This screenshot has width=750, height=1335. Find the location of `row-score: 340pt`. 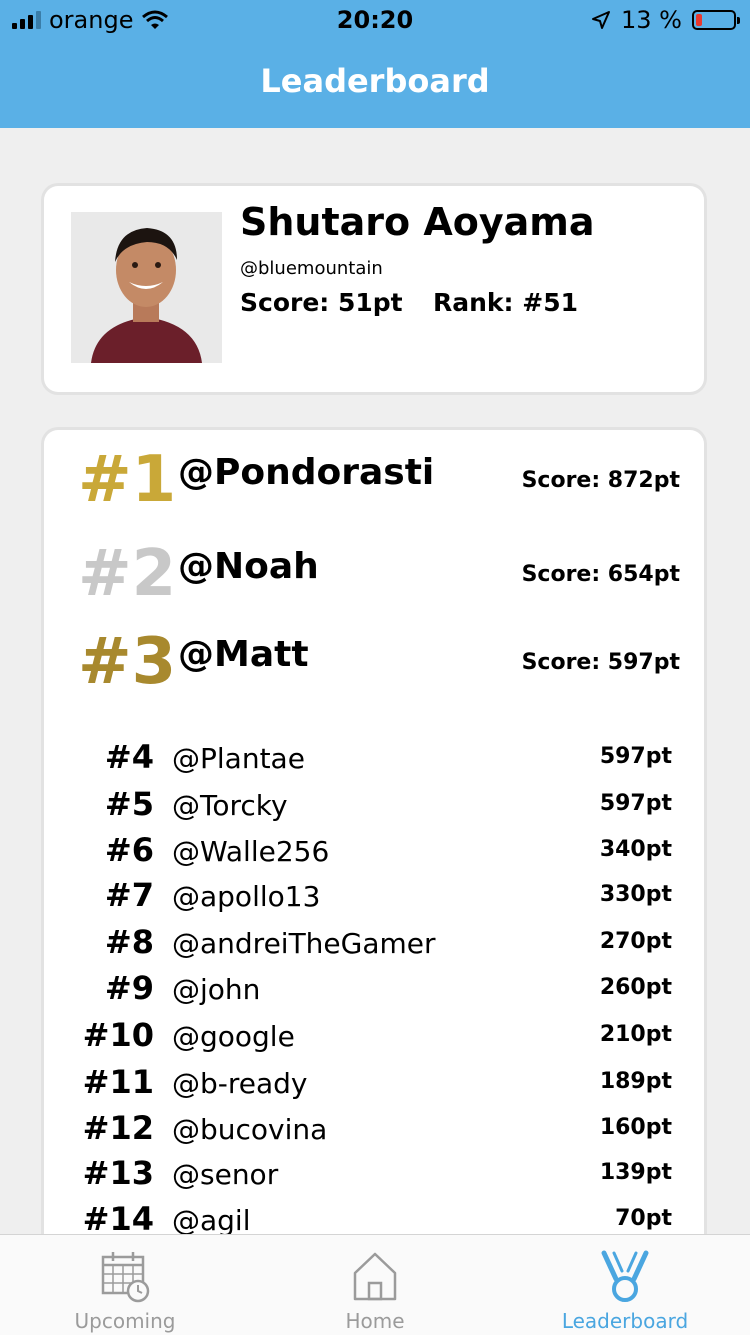

row-score: 340pt is located at coordinates (635, 849).